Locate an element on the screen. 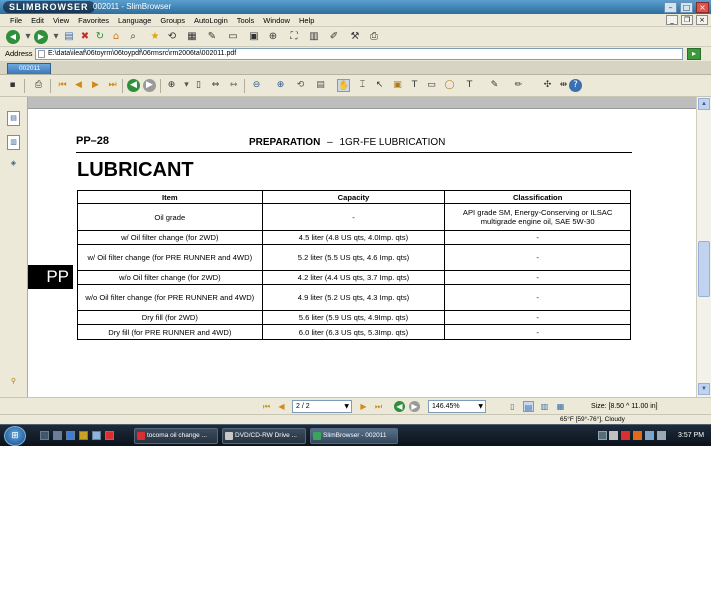  menu-groups: Groups is located at coordinates (172, 20).